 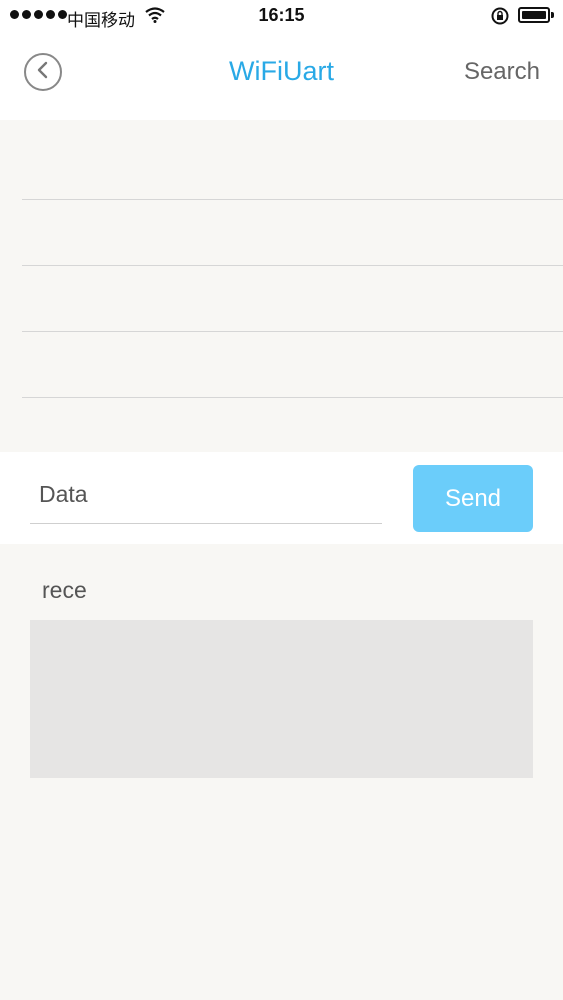 I want to click on navigation-bar: WiFiUart Search, so click(x=281, y=76).